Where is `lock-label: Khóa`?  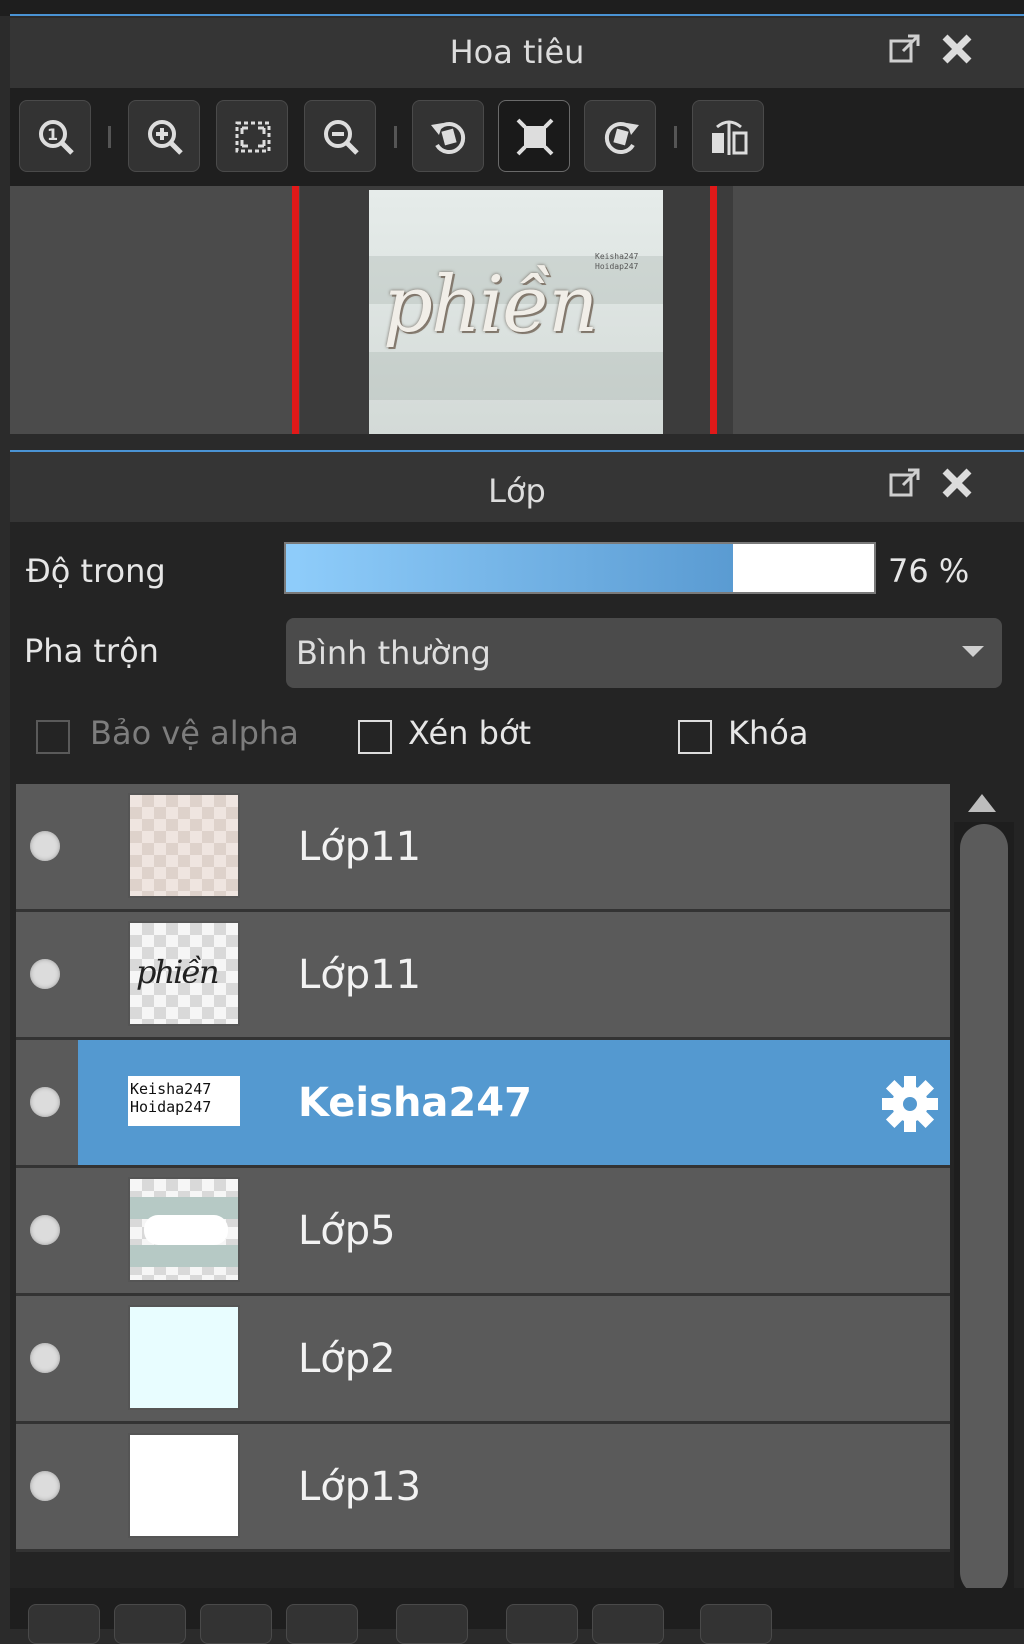
lock-label: Khóa is located at coordinates (768, 733).